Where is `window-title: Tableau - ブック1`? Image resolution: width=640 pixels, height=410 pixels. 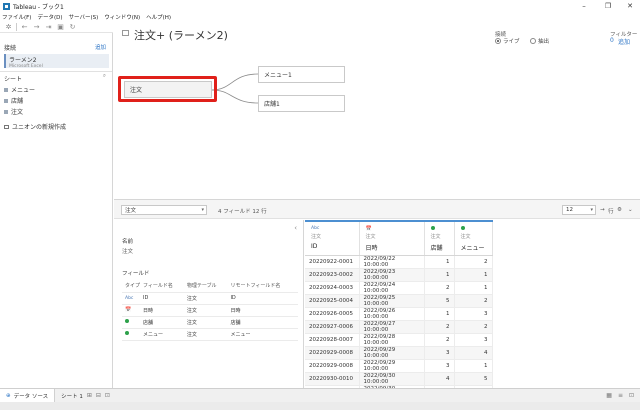
window-title: Tableau - ブック1 is located at coordinates (38, 7).